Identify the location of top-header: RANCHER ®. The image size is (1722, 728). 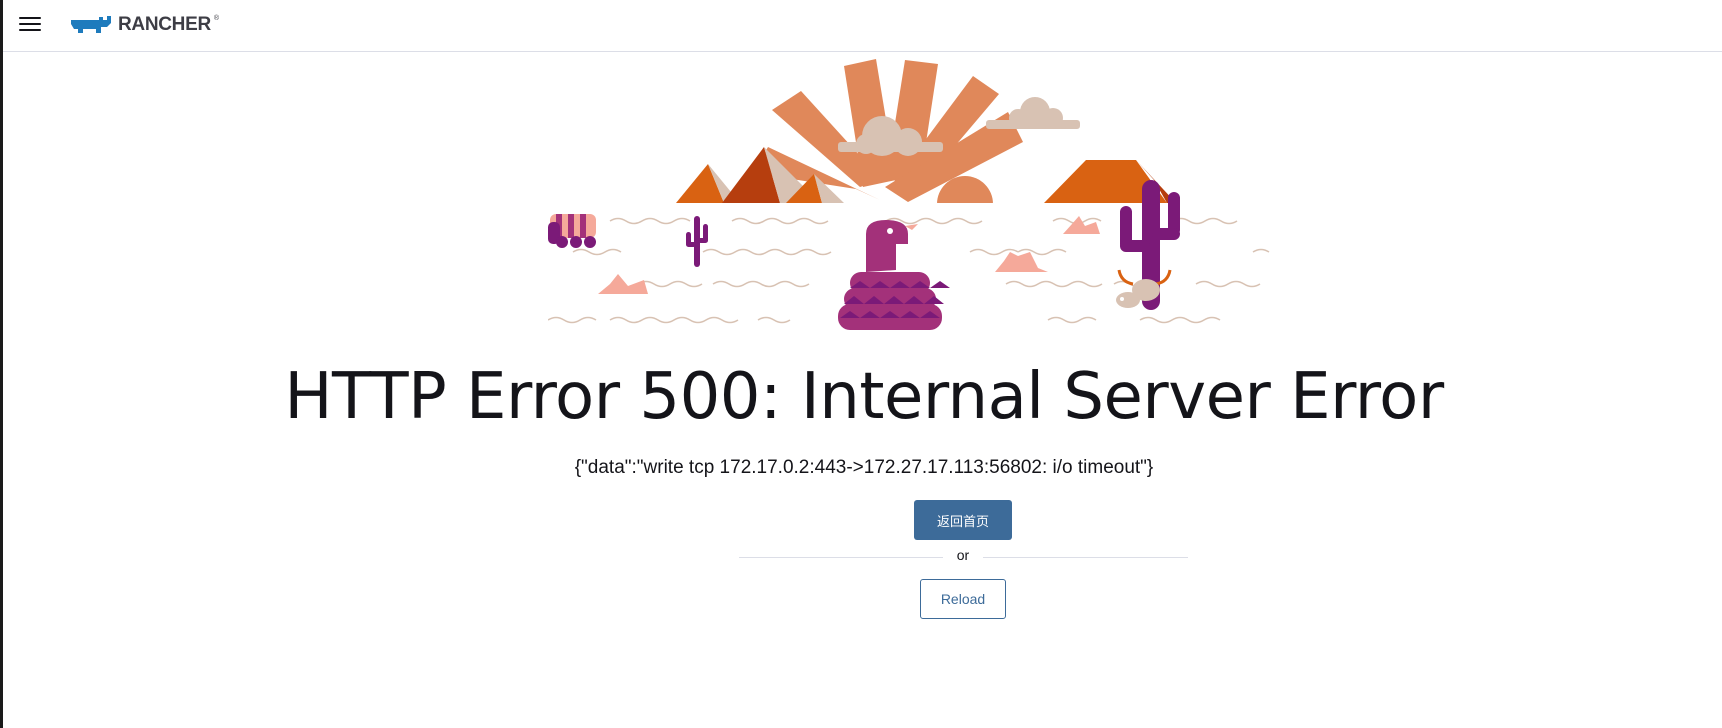
(862, 26).